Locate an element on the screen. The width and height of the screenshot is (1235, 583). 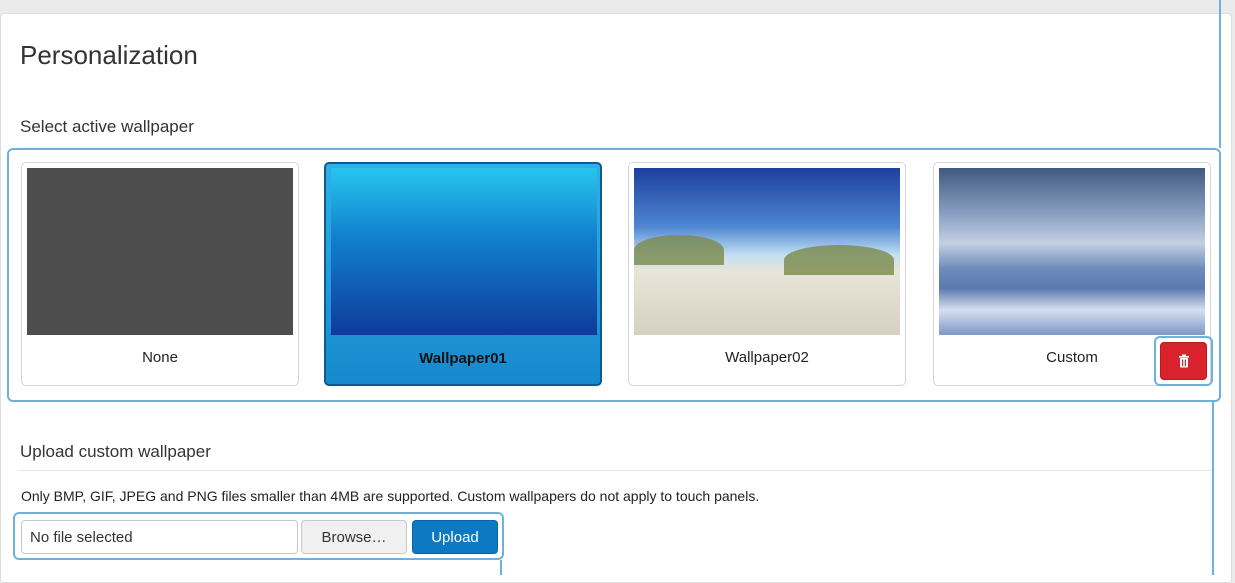
delete-button-highlight is located at coordinates (1183, 361).